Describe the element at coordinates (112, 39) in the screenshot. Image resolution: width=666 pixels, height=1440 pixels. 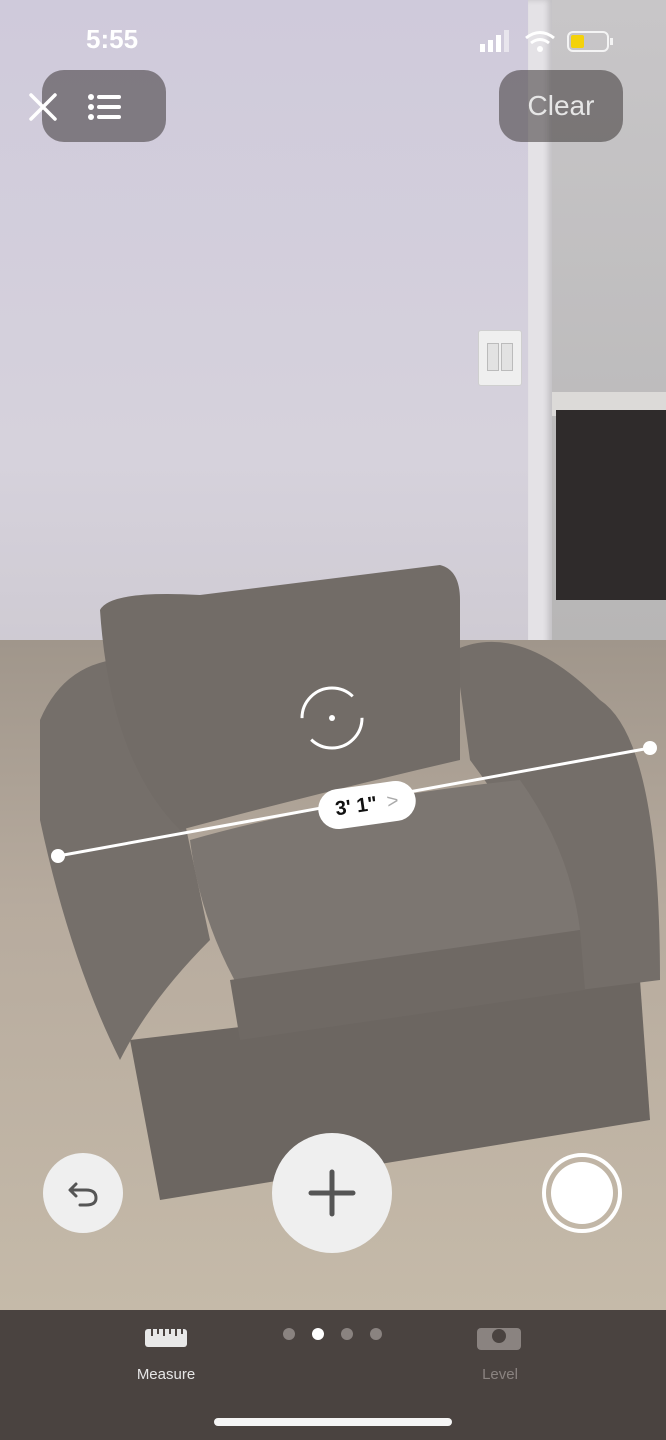
I see `status-time: 5:55` at that location.